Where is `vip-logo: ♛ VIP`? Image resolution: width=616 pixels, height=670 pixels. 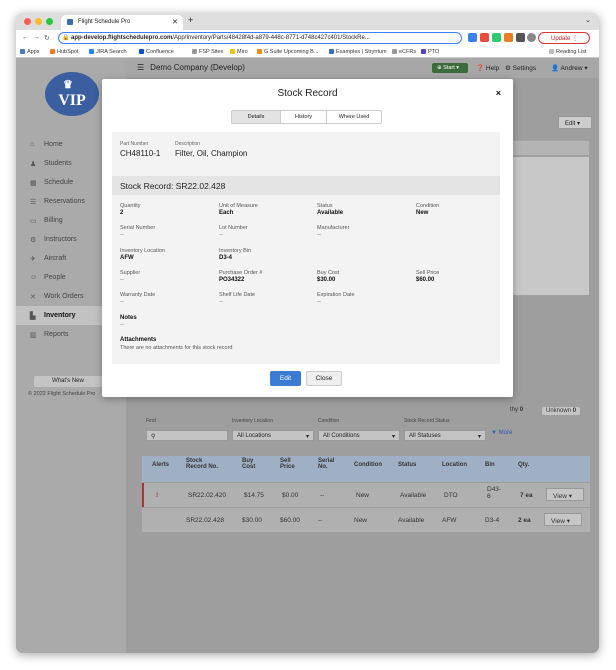 vip-logo: ♛ VIP is located at coordinates (72, 94).